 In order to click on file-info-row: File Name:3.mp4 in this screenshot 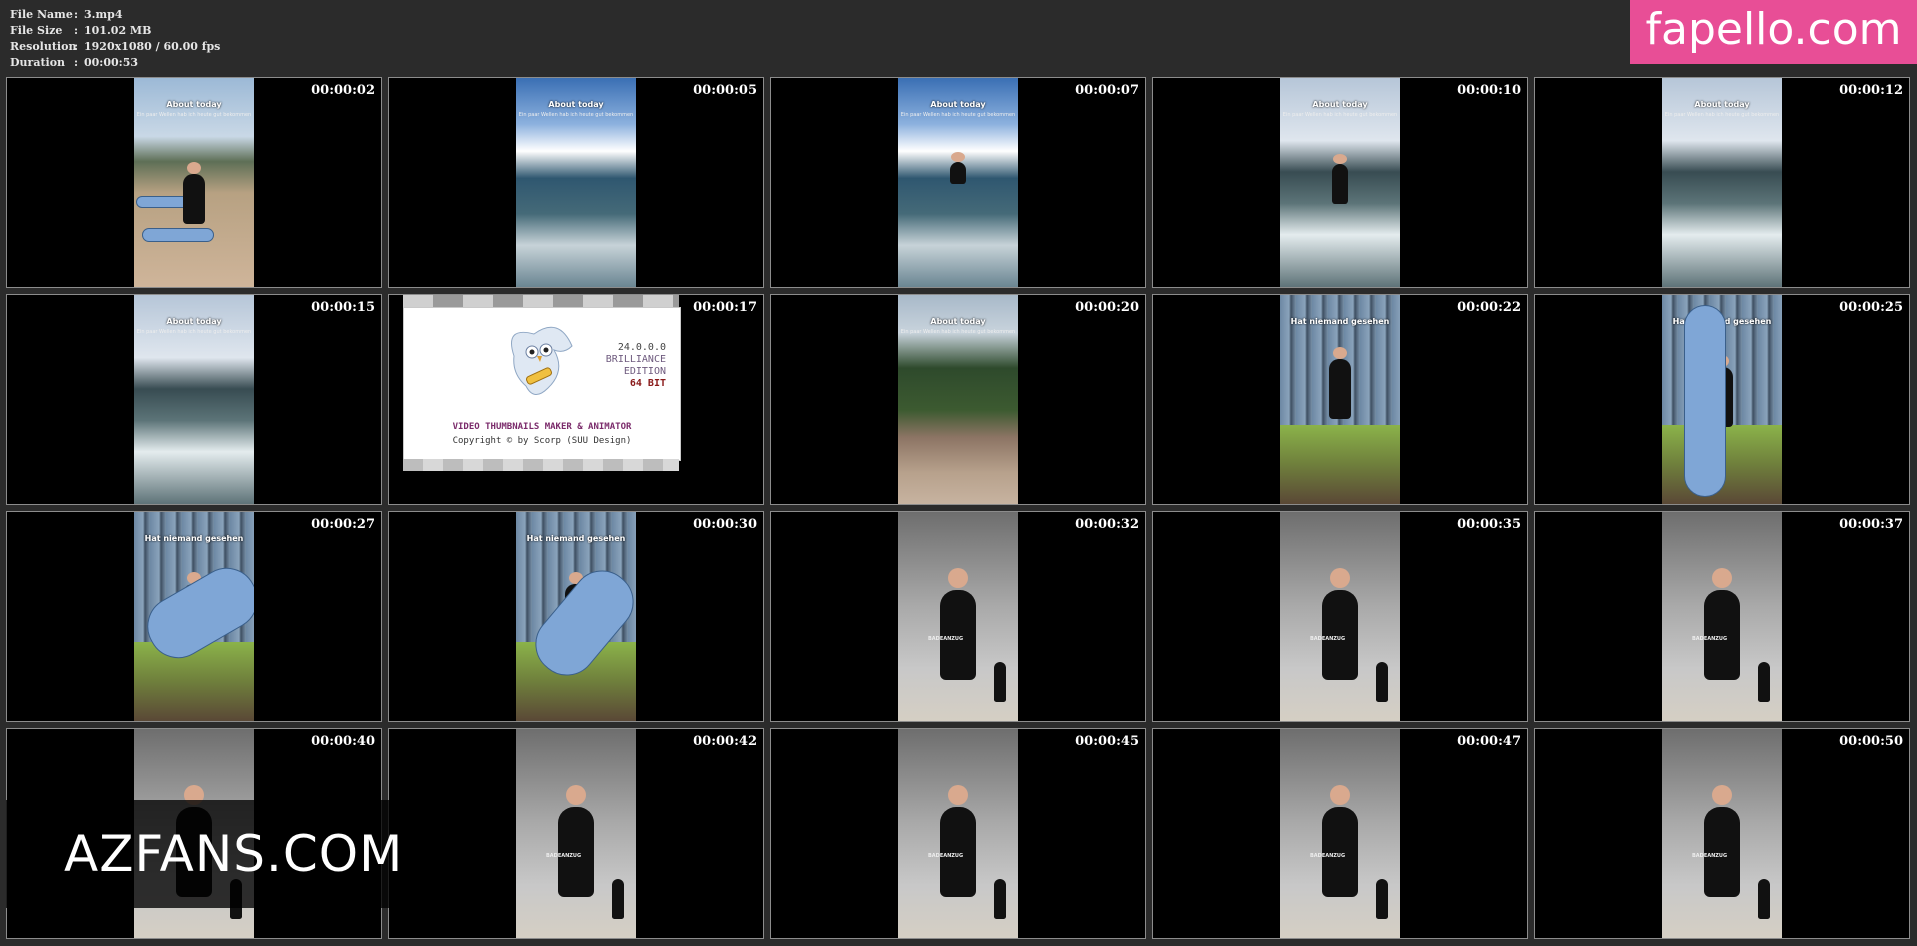, I will do `click(115, 15)`.